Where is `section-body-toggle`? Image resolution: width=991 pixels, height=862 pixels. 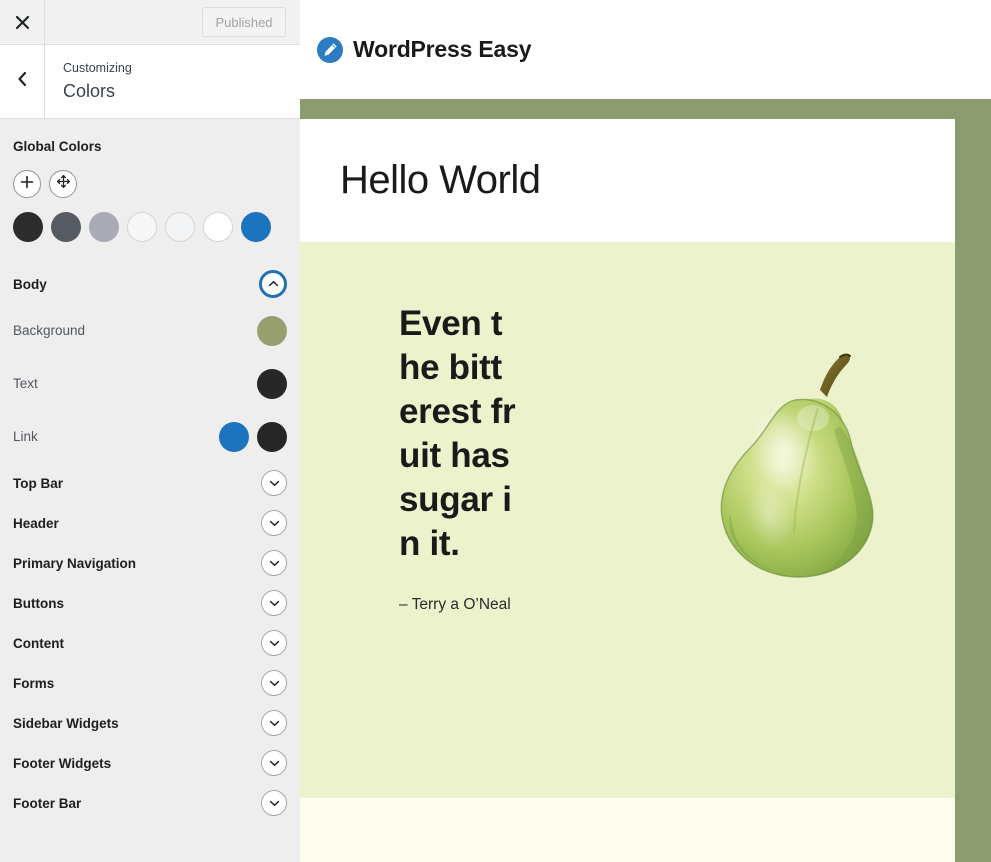
section-body-toggle is located at coordinates (273, 284).